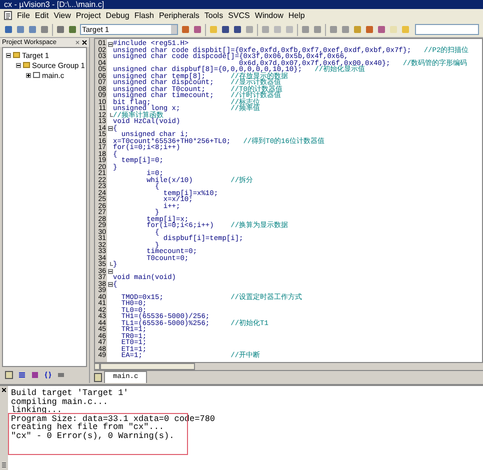 This screenshot has height=470, width=483. What do you see at coordinates (70, 393) in the screenshot?
I see `output-line: Build target 'Target 1'` at bounding box center [70, 393].